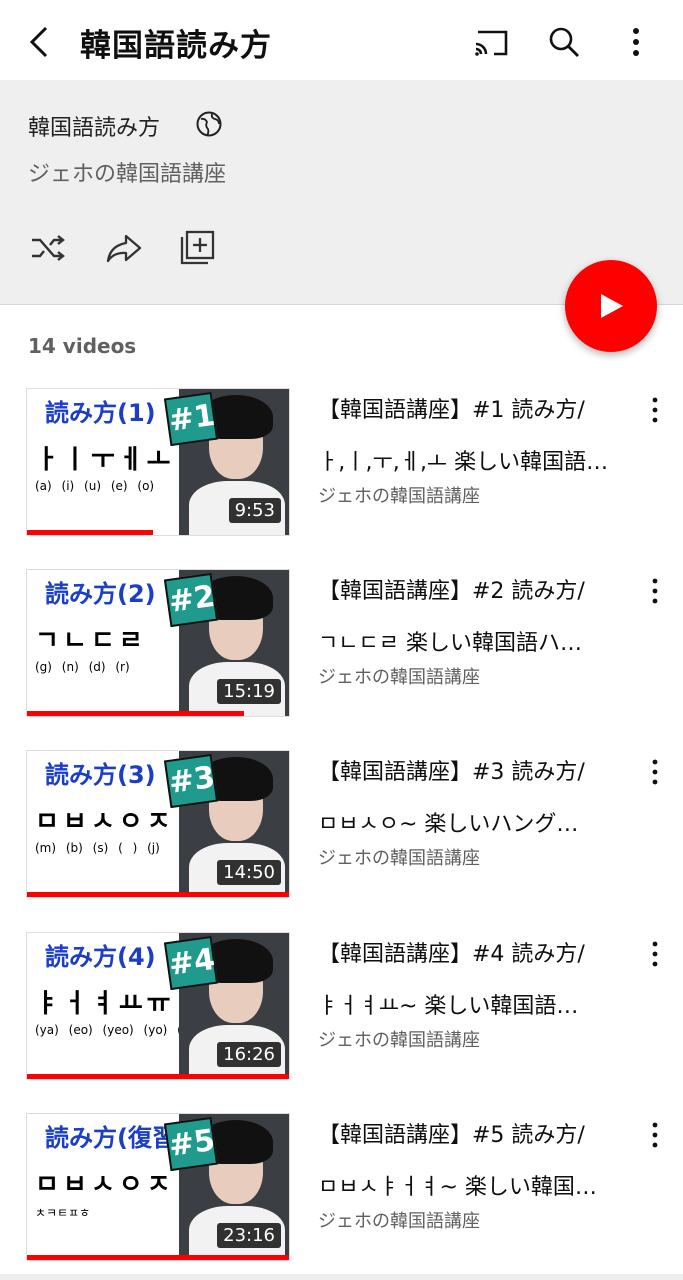  I want to click on shuffle-icon, so click(48, 248).